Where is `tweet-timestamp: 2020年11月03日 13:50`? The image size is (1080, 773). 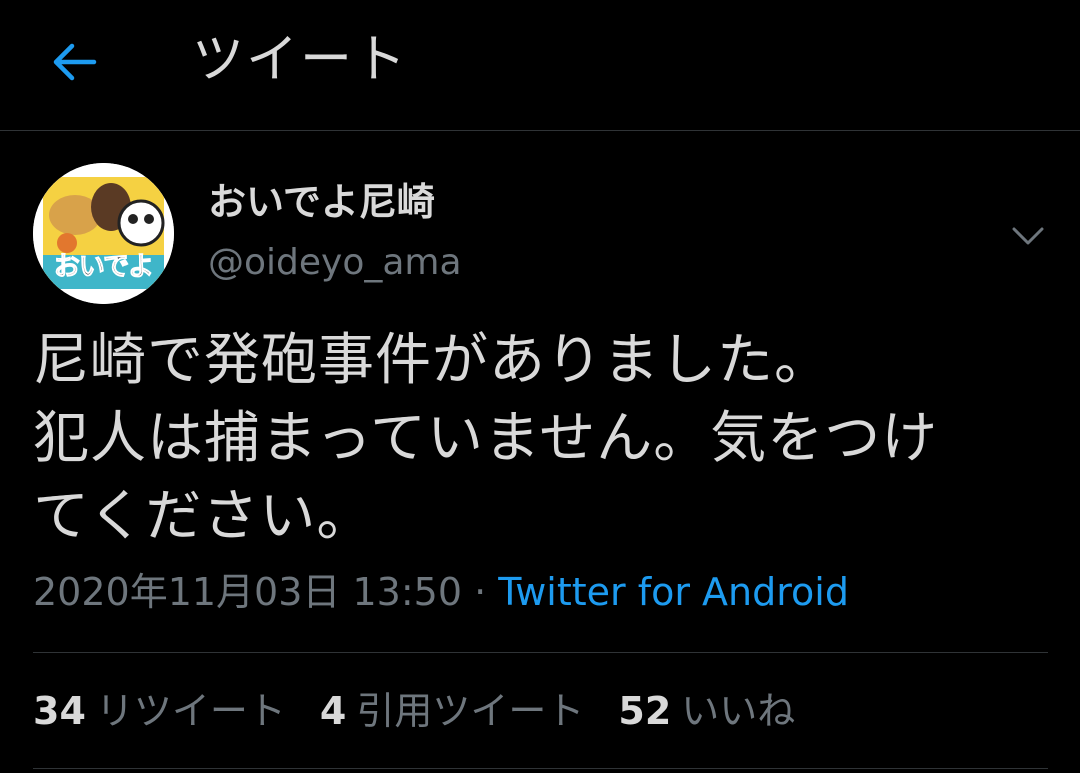 tweet-timestamp: 2020年11月03日 13:50 is located at coordinates (247, 592).